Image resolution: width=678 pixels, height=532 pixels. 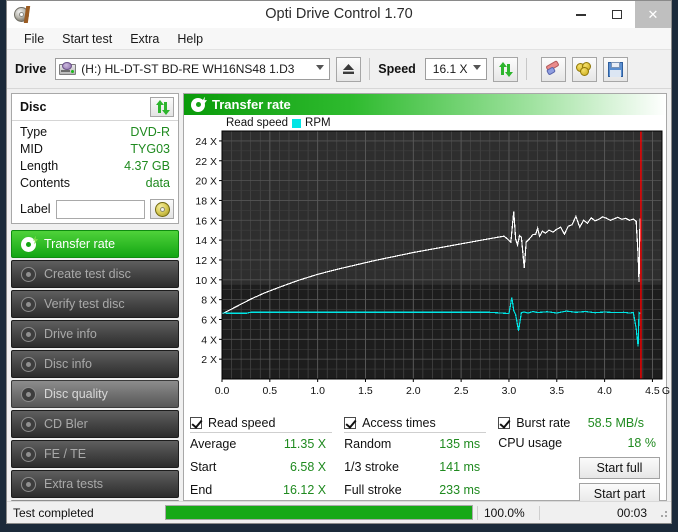 What do you see at coordinates (619, 468) in the screenshot?
I see `start-full-button: Start full` at bounding box center [619, 468].